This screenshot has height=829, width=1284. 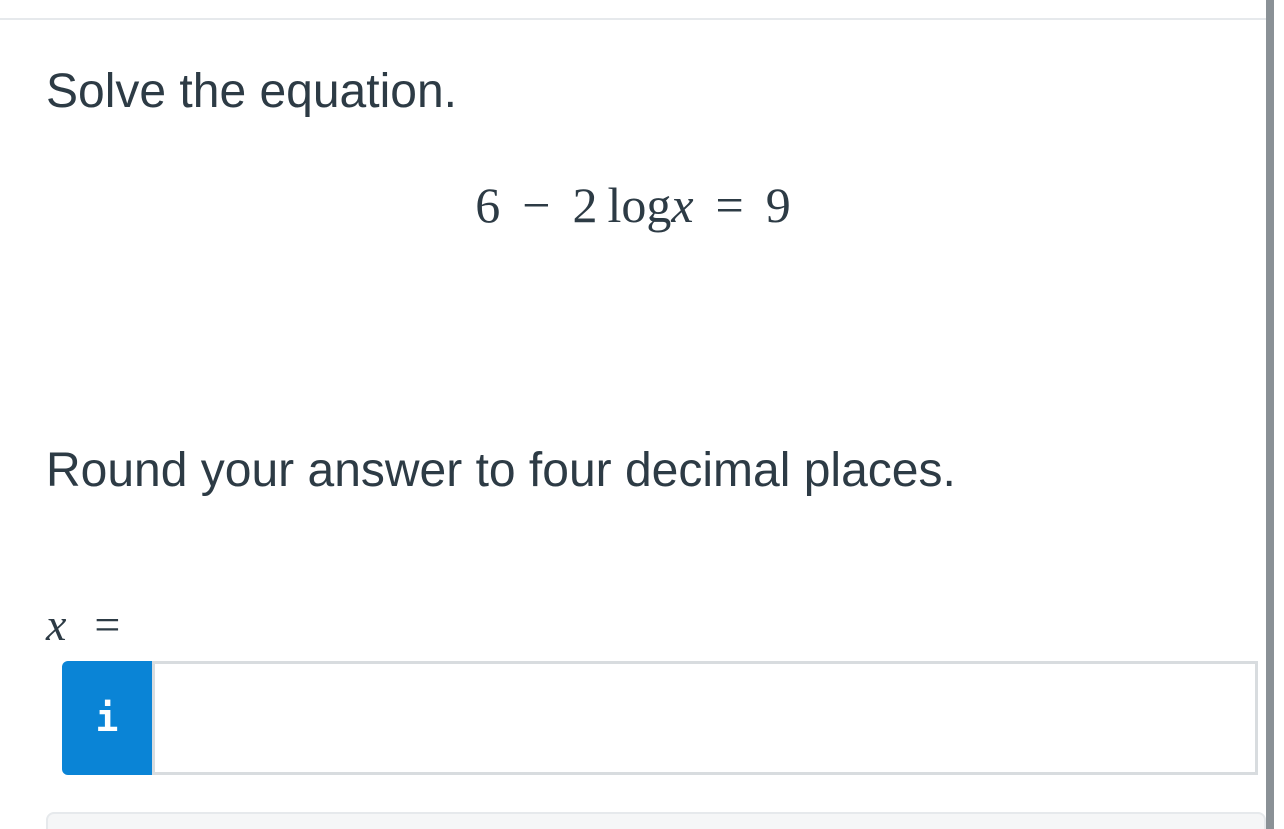 I want to click on bottom-panel, so click(x=656, y=820).